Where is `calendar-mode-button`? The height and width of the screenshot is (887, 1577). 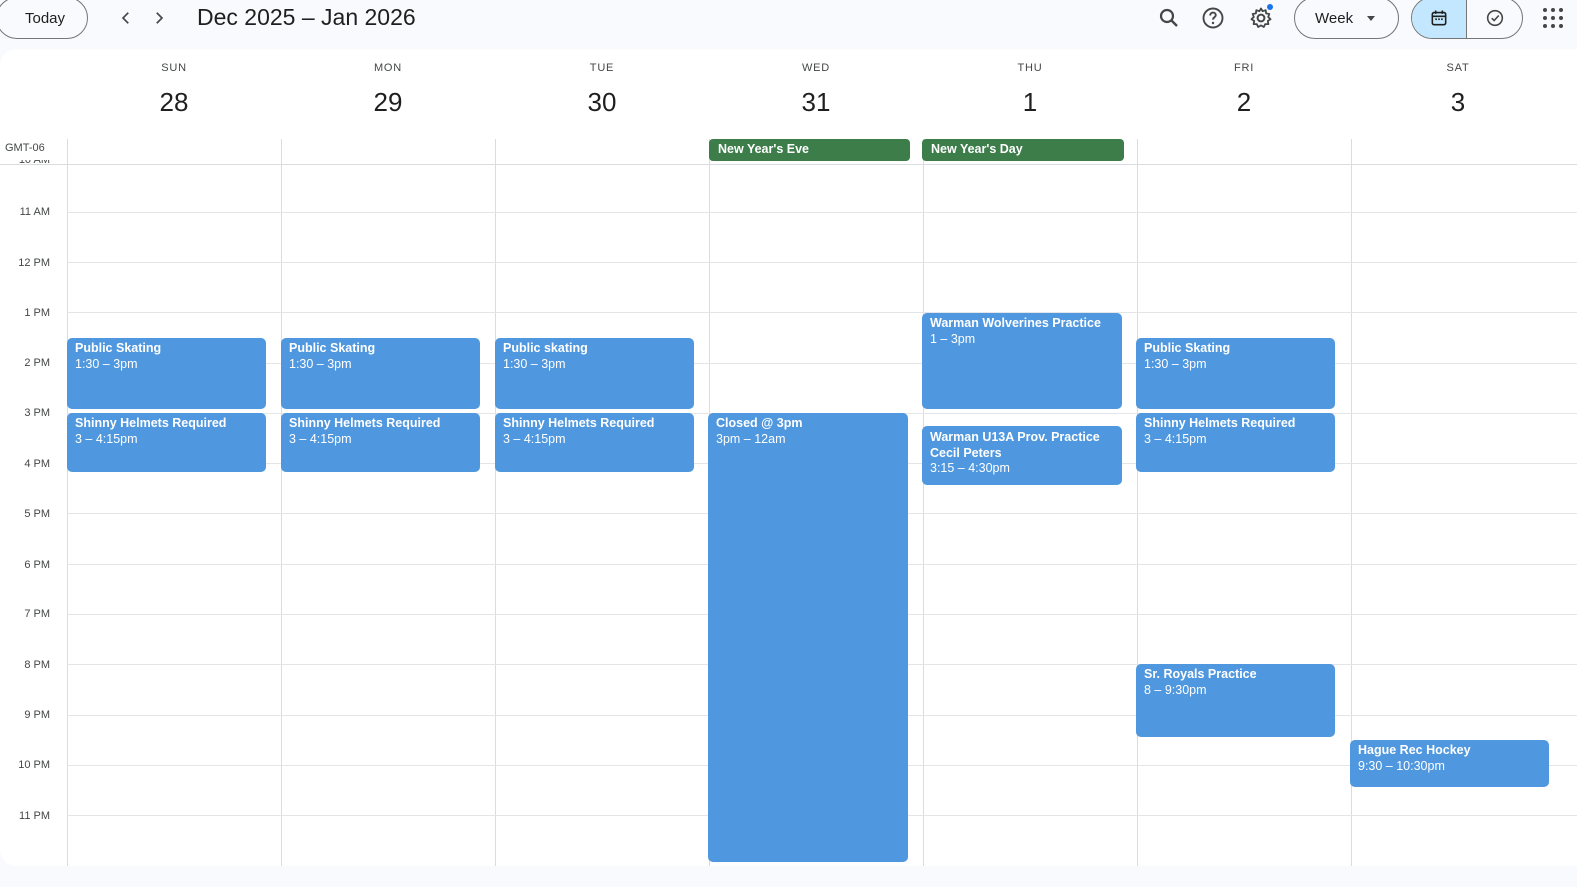
calendar-mode-button is located at coordinates (1440, 19).